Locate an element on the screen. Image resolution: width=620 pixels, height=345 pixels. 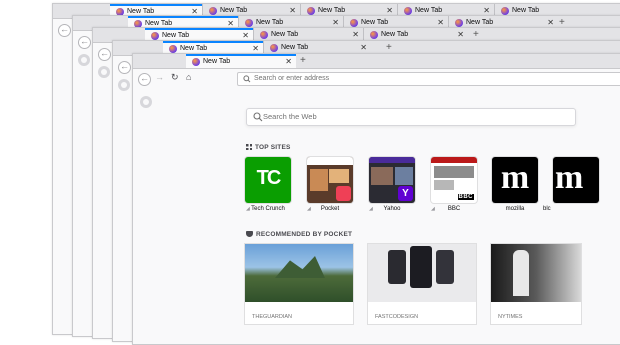
mozilla-logo: m is located at coordinates (515, 177).